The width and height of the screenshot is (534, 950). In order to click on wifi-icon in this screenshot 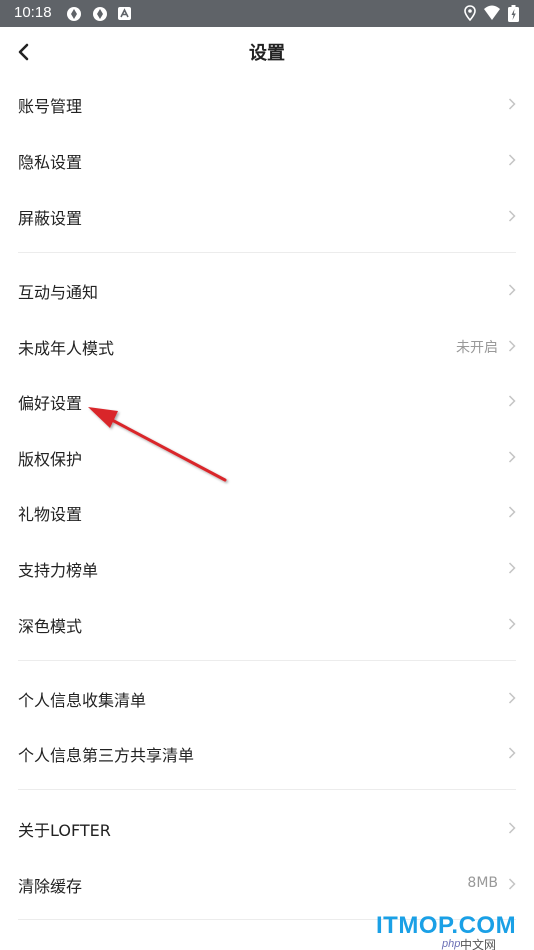, I will do `click(492, 12)`.